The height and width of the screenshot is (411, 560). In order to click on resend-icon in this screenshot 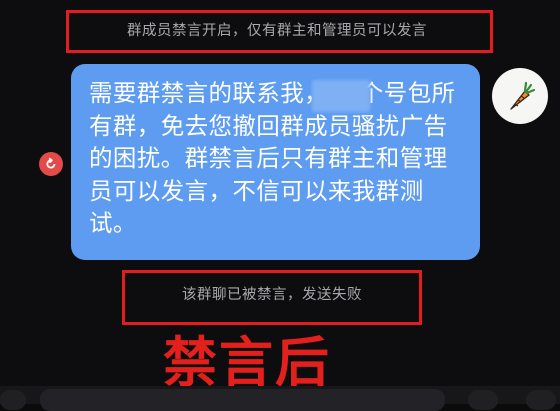, I will do `click(51, 164)`.